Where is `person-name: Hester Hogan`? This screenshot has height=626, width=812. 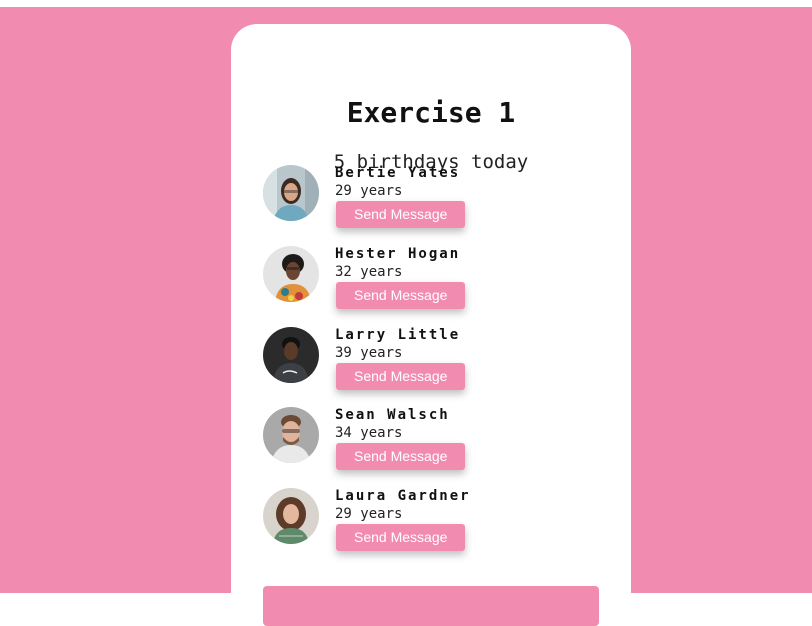 person-name: Hester Hogan is located at coordinates (398, 254).